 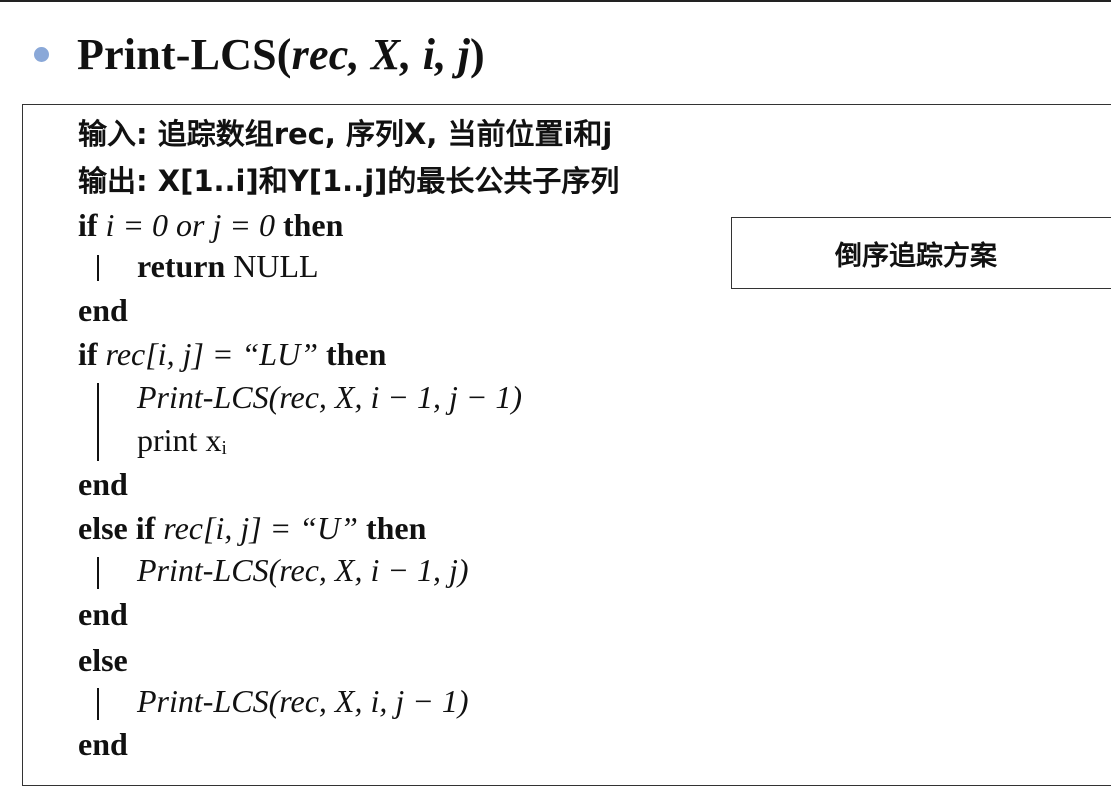 I want to click on callout-text: 倒序追踪方案, so click(x=916, y=256).